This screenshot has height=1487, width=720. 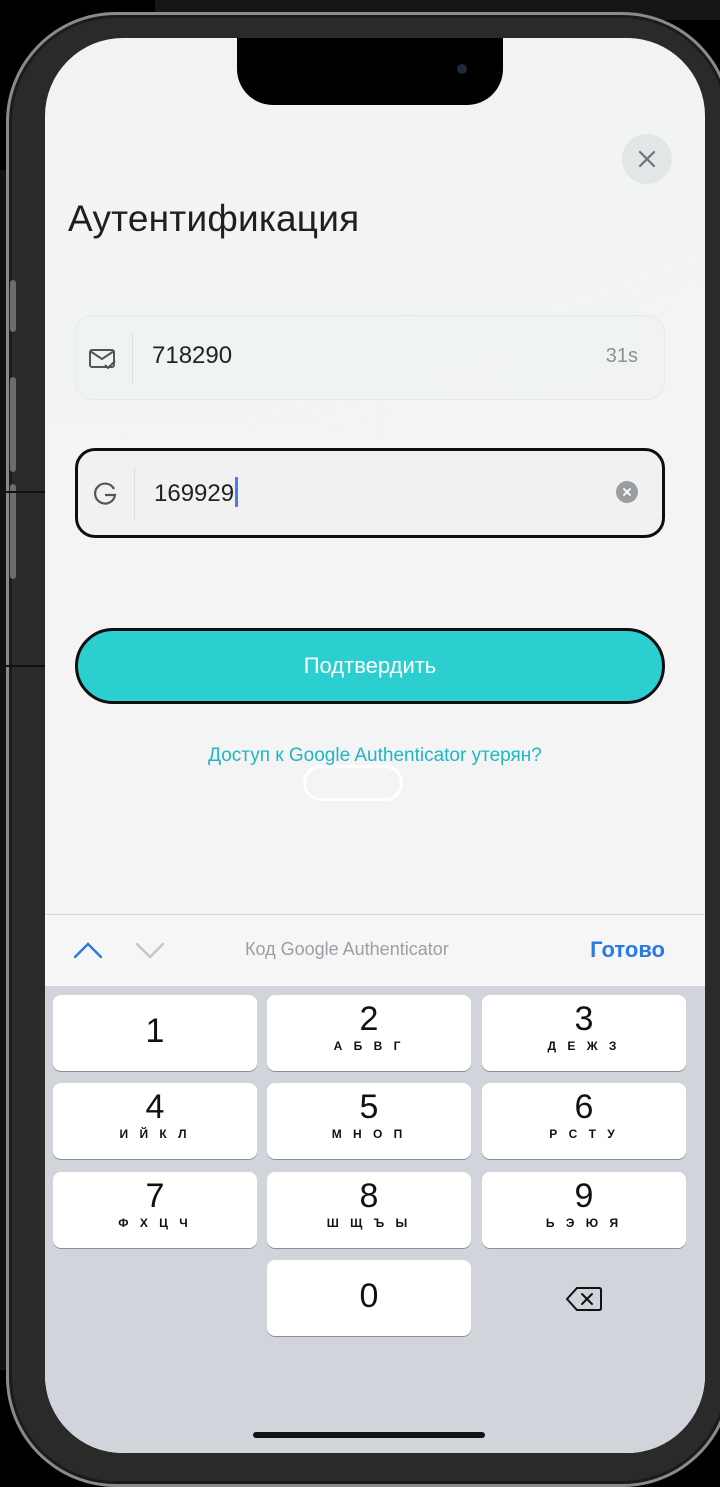 What do you see at coordinates (103, 359) in the screenshot?
I see `mail-check-icon` at bounding box center [103, 359].